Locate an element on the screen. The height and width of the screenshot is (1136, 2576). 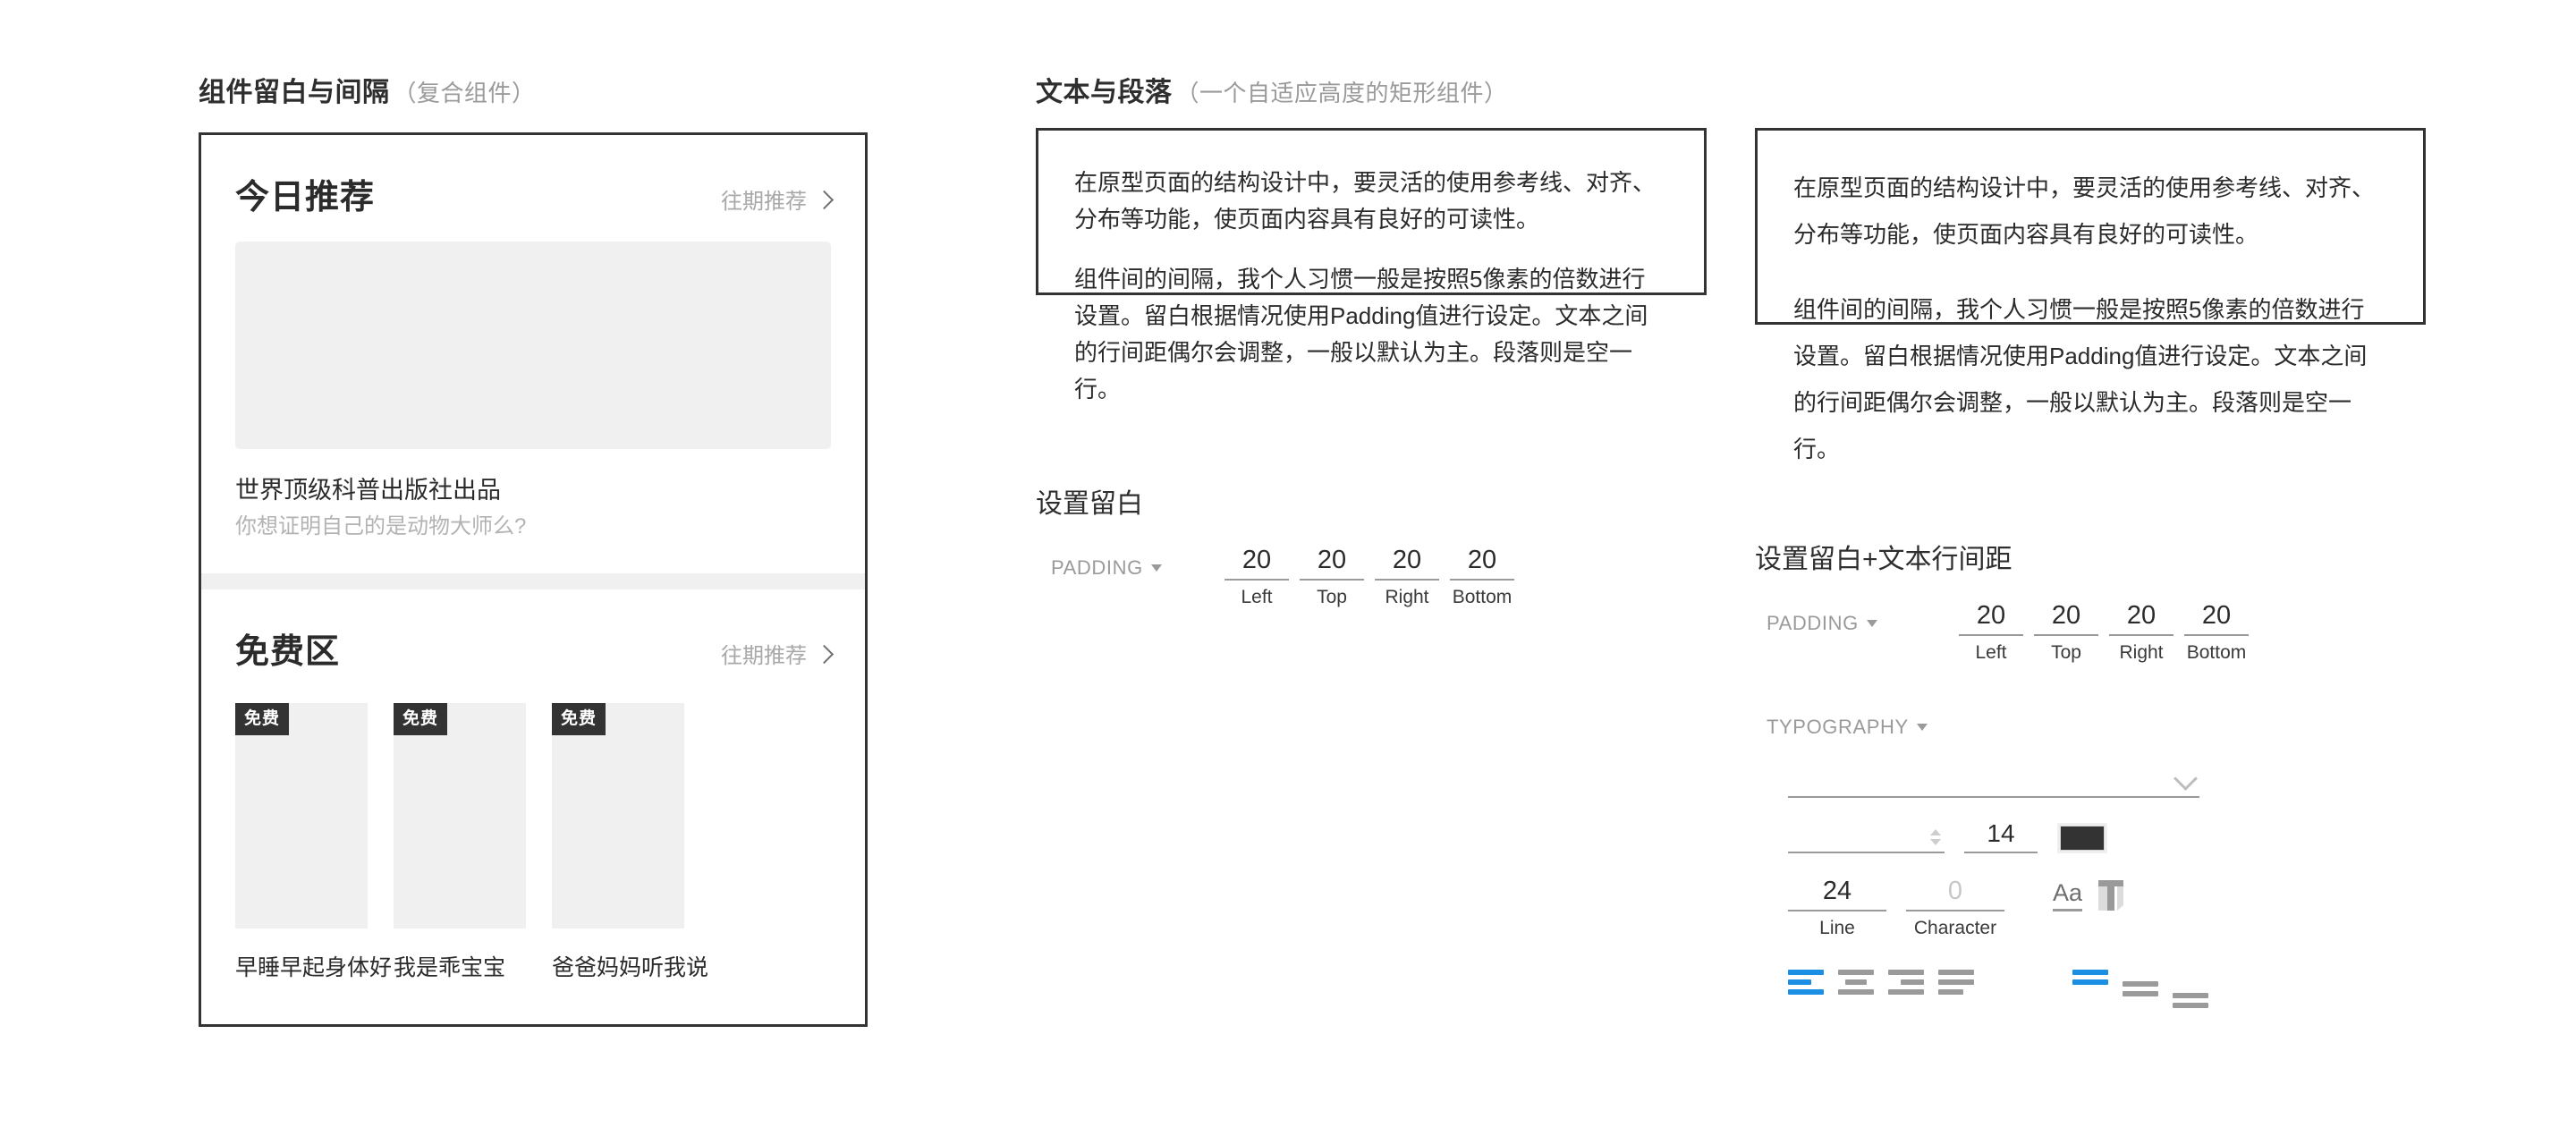
section-gap-band is located at coordinates (533, 581).